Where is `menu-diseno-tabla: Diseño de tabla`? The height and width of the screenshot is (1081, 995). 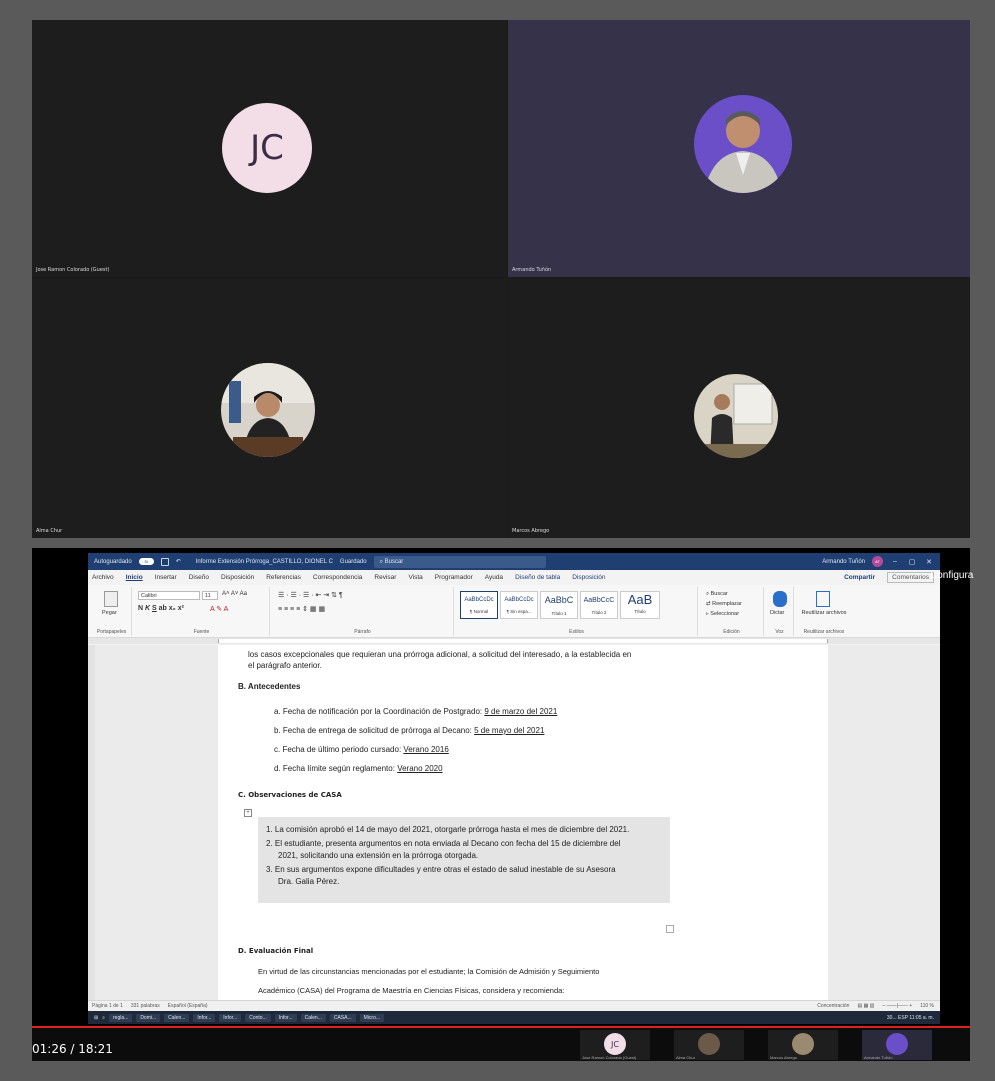
menu-diseno-tabla: Diseño de tabla is located at coordinates (537, 577).